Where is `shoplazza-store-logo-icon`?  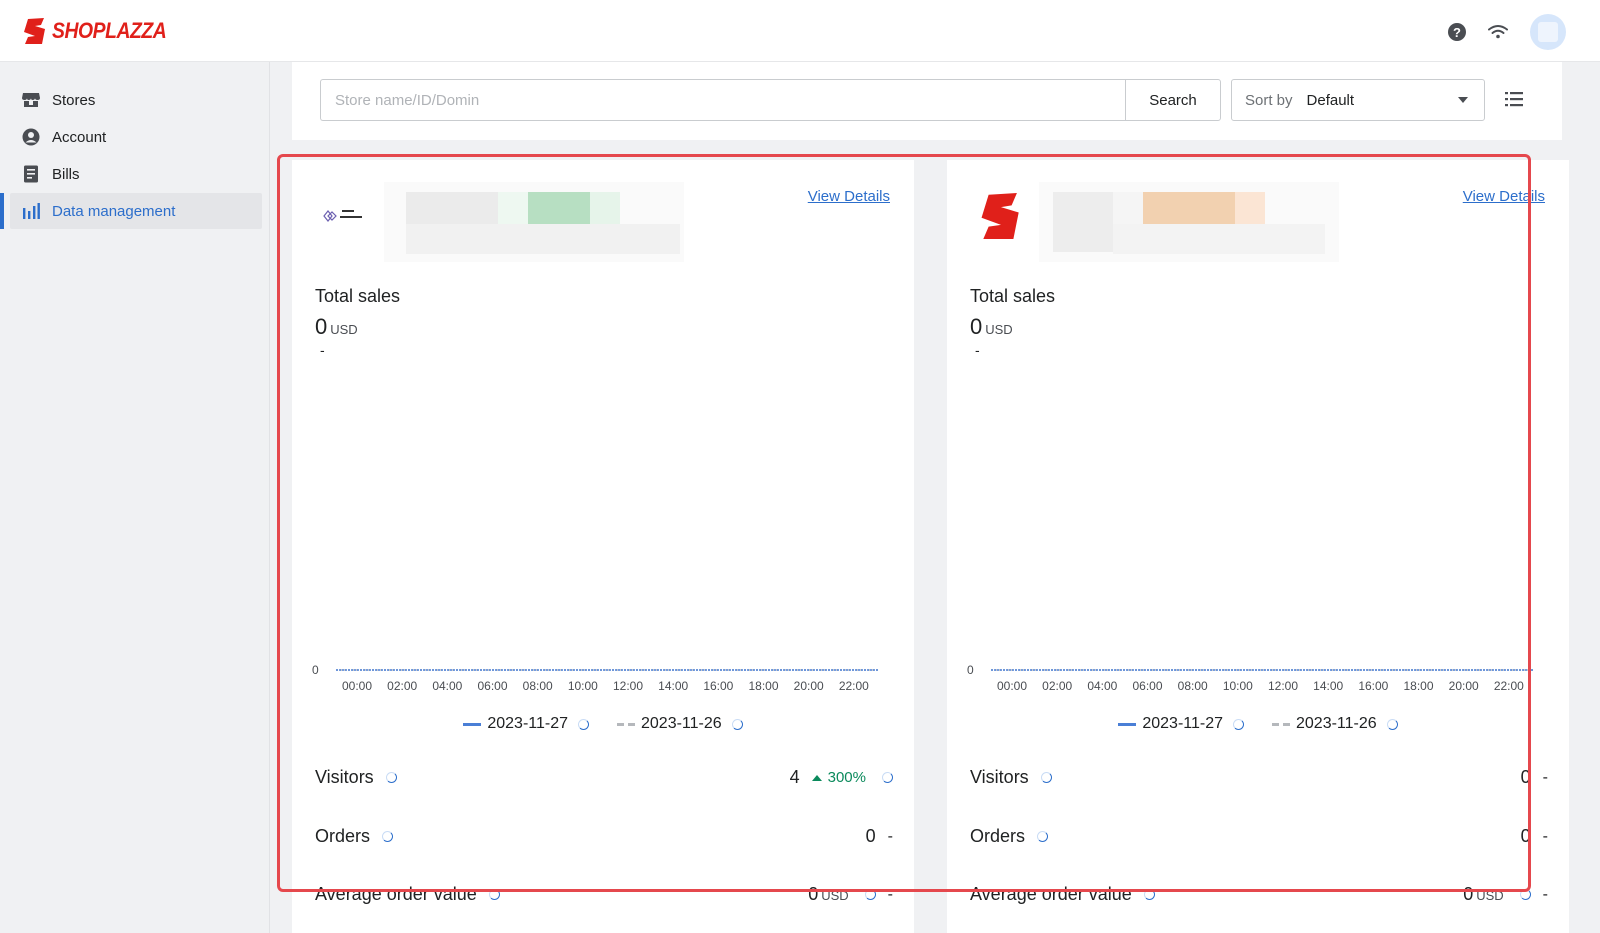 shoplazza-store-logo-icon is located at coordinates (1000, 216).